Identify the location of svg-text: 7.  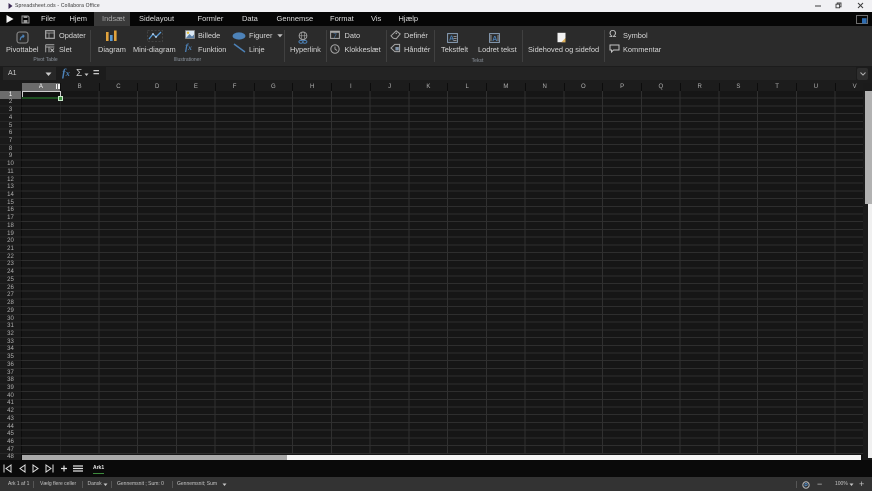
(335, 36).